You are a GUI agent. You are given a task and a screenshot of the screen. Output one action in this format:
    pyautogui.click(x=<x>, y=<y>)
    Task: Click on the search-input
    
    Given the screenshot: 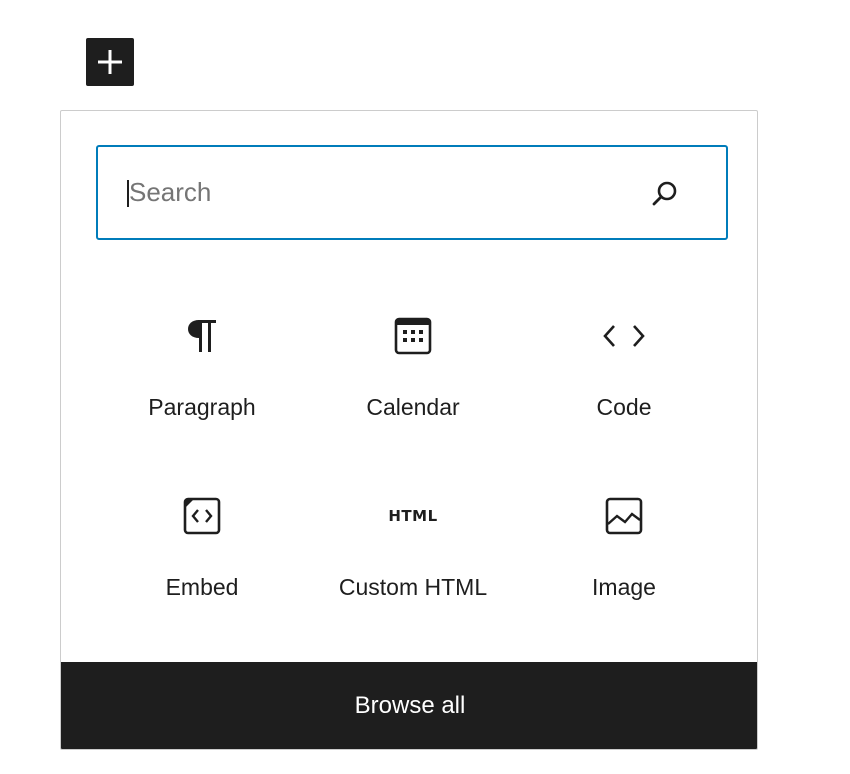 What is the action you would take?
    pyautogui.click(x=379, y=192)
    